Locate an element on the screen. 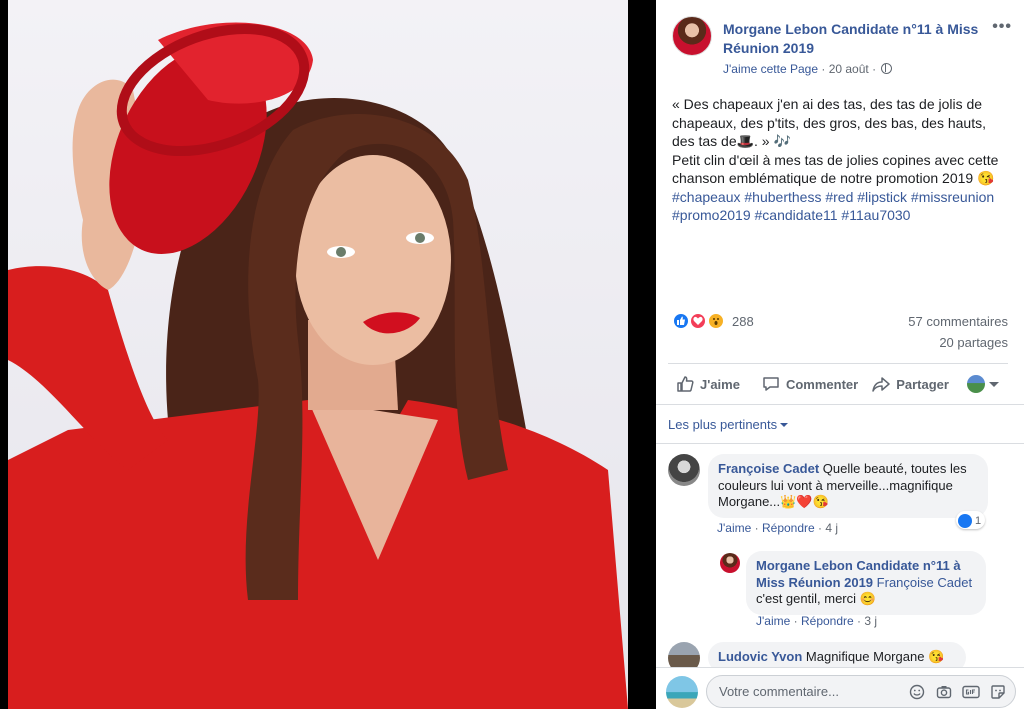  comment-time: 4 j is located at coordinates (831, 528).